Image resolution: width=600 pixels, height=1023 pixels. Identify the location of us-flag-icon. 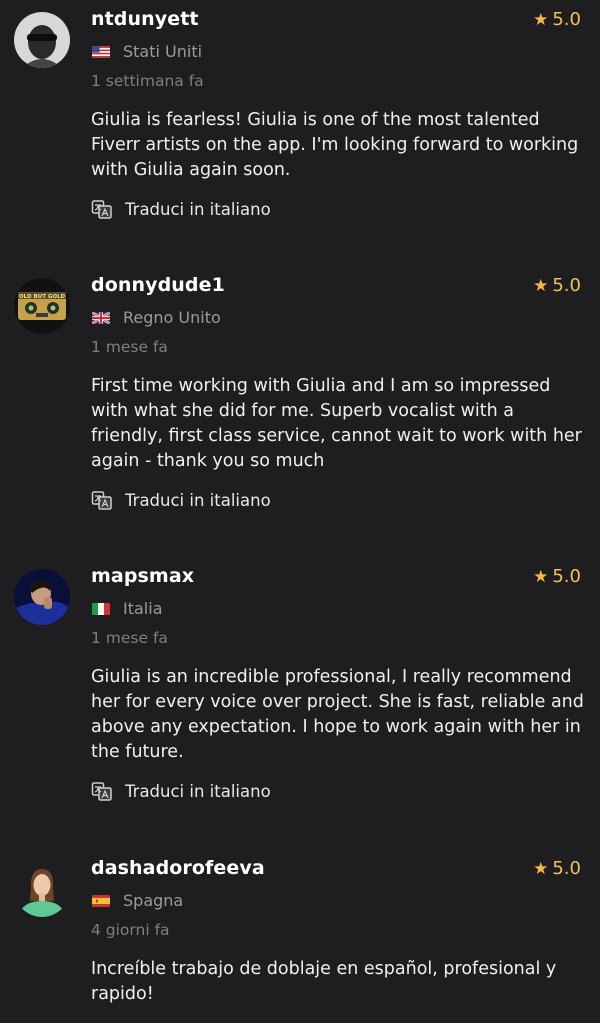
(101, 51).